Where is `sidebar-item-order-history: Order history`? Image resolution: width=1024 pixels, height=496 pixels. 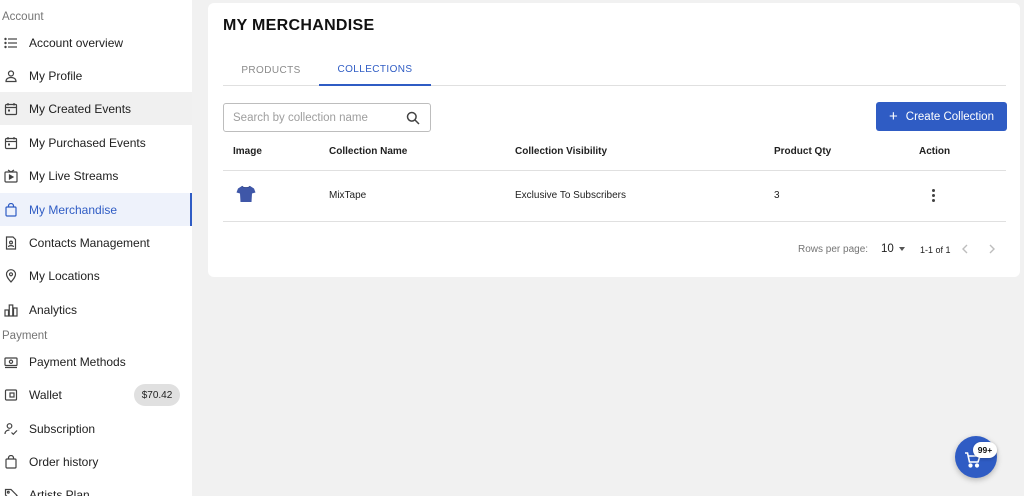
sidebar-item-order-history: Order history is located at coordinates (96, 461).